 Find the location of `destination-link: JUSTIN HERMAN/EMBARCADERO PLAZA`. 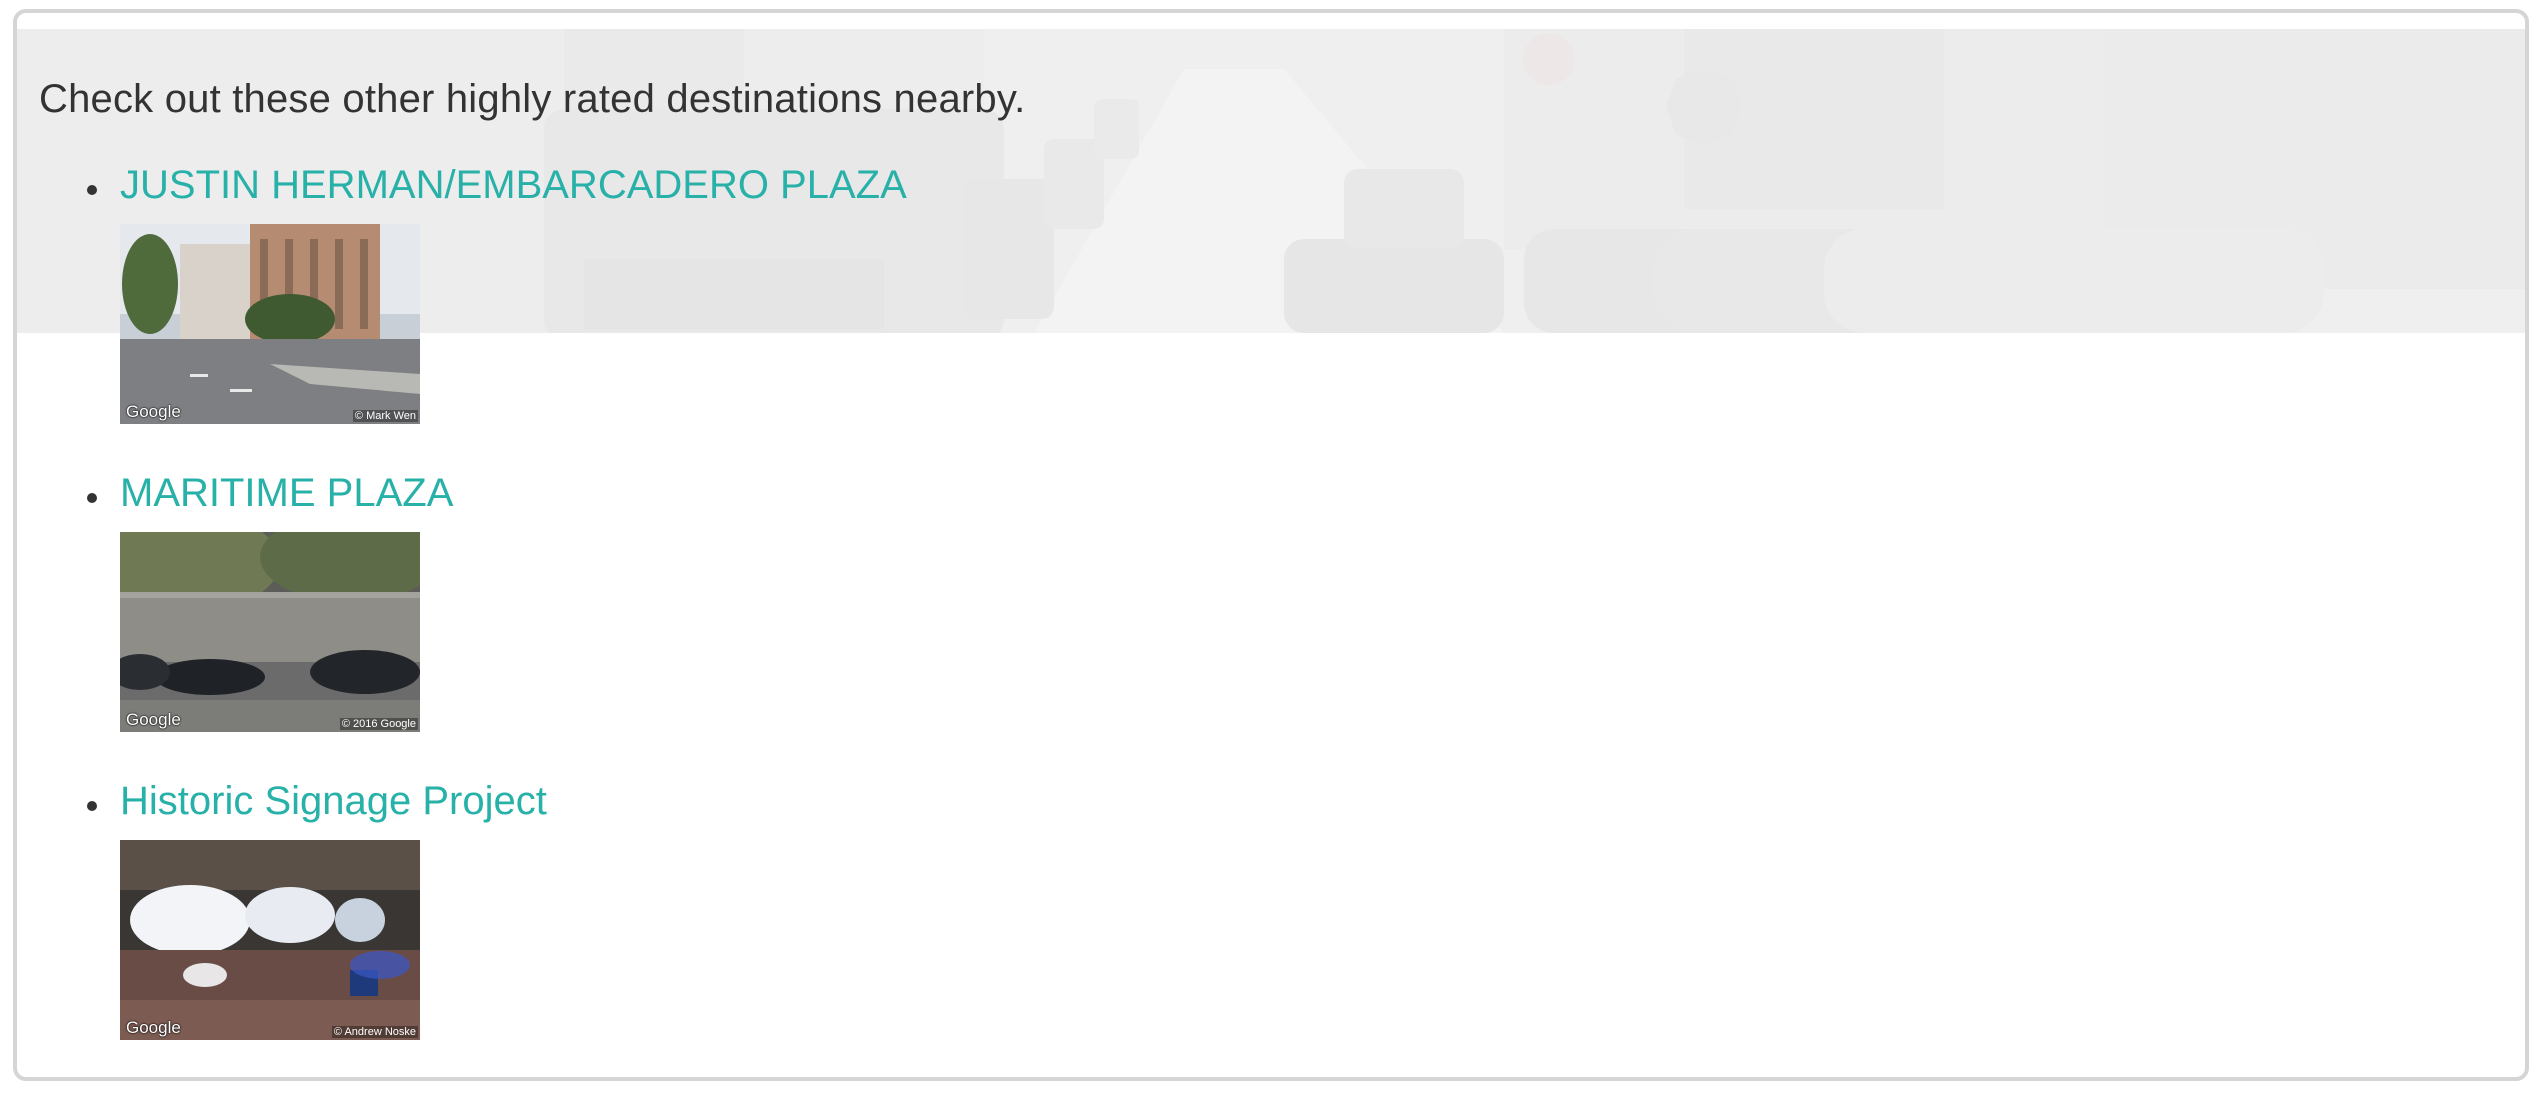

destination-link: JUSTIN HERMAN/EMBARCADERO PLAZA is located at coordinates (513, 185).